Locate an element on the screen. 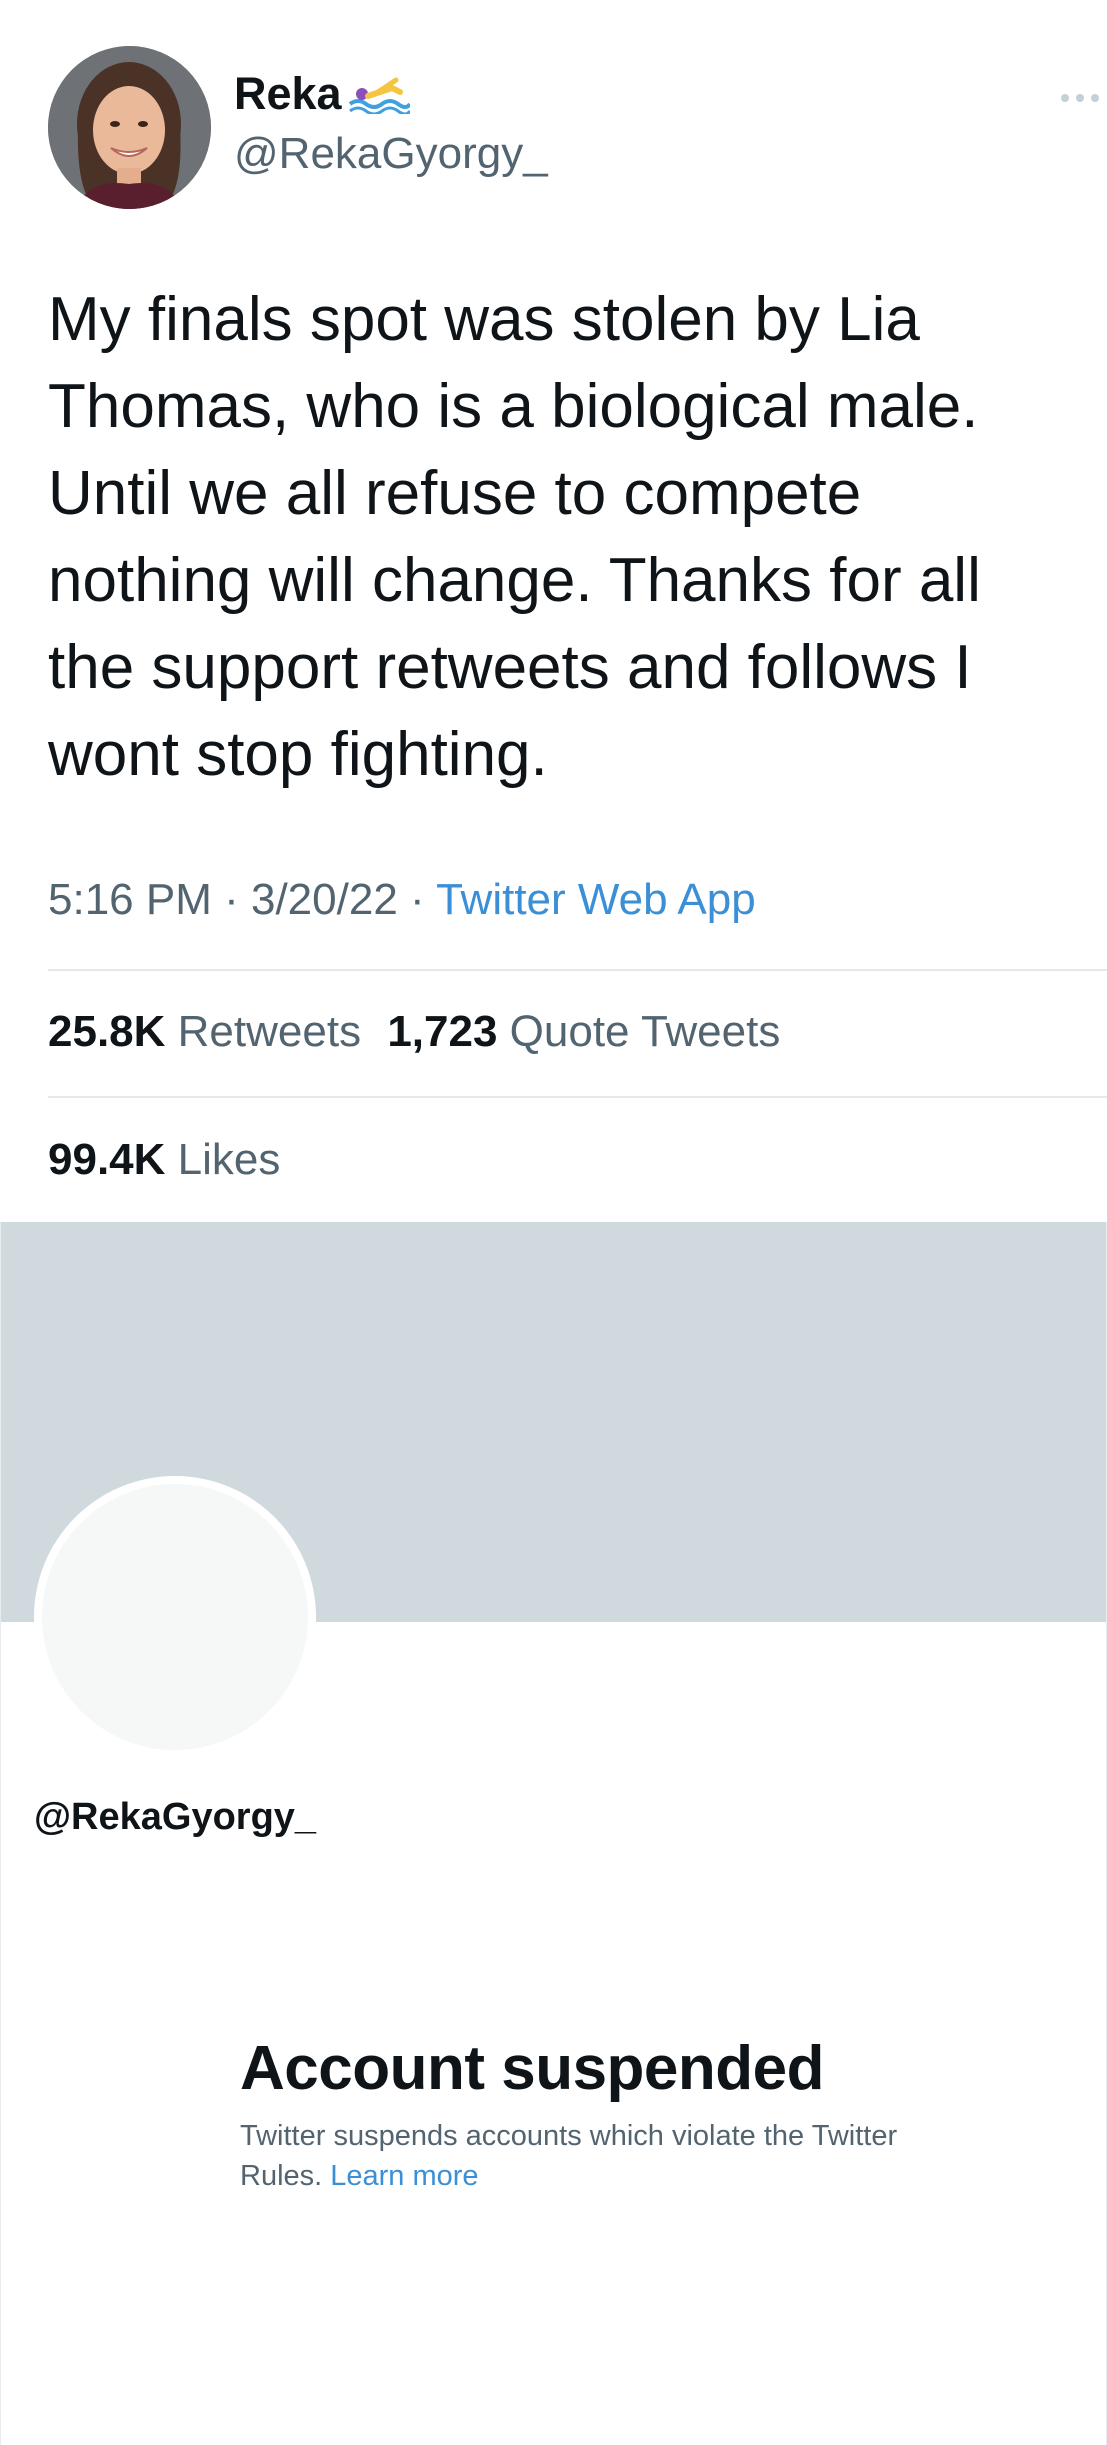 This screenshot has width=1107, height=2445. default-avatar-placeholder is located at coordinates (175, 1617).